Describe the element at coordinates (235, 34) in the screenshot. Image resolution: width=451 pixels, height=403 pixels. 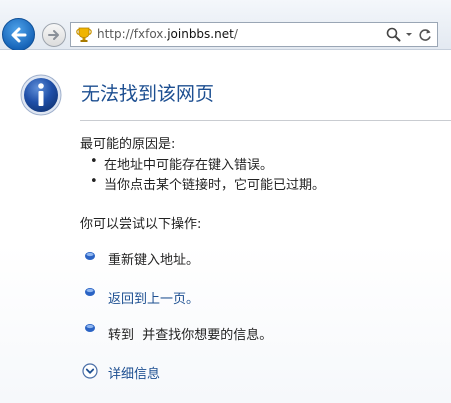
I see `url-suffix: /` at that location.